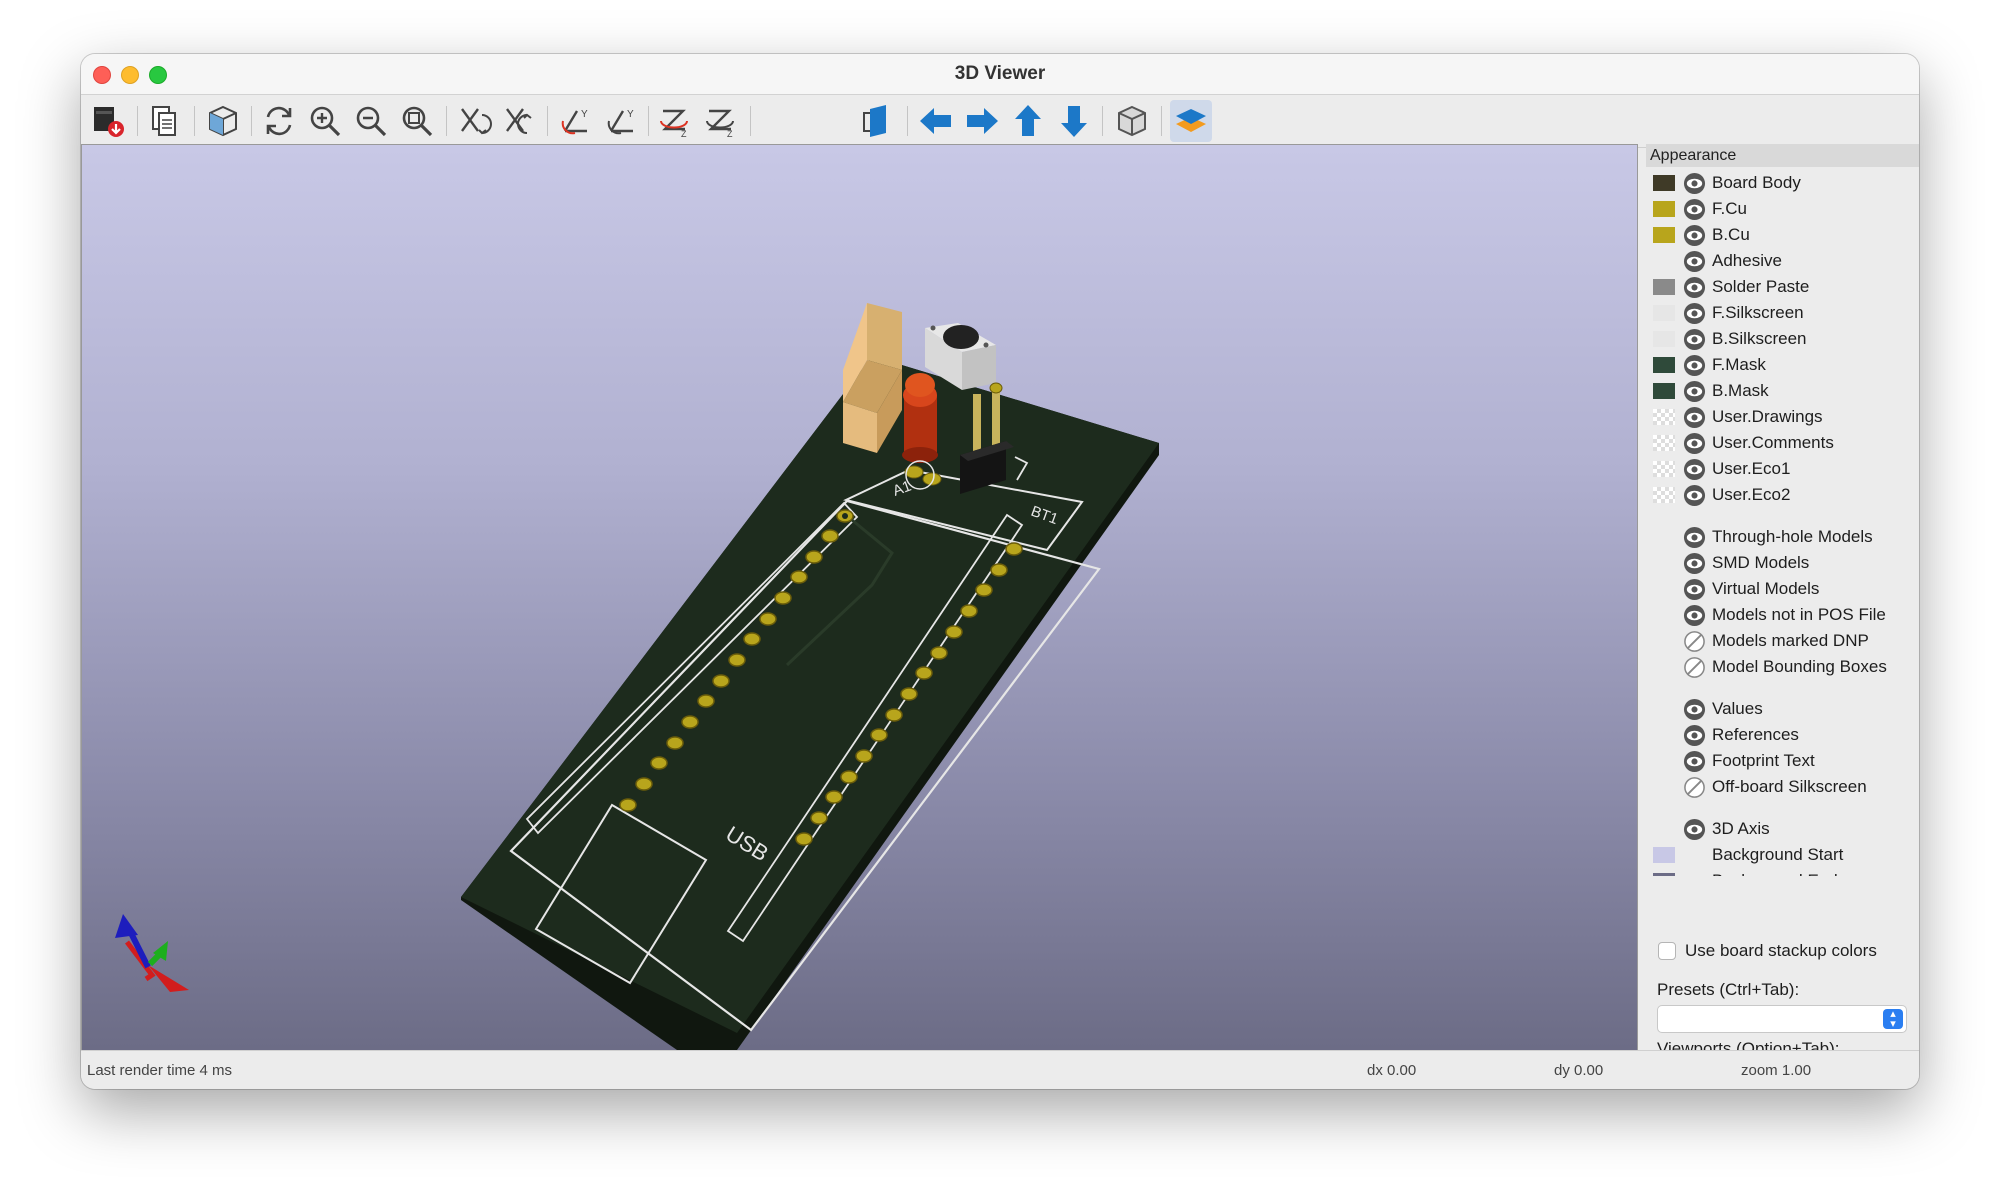 The width and height of the screenshot is (2000, 1195). I want to click on layer-row: References, so click(1775, 735).